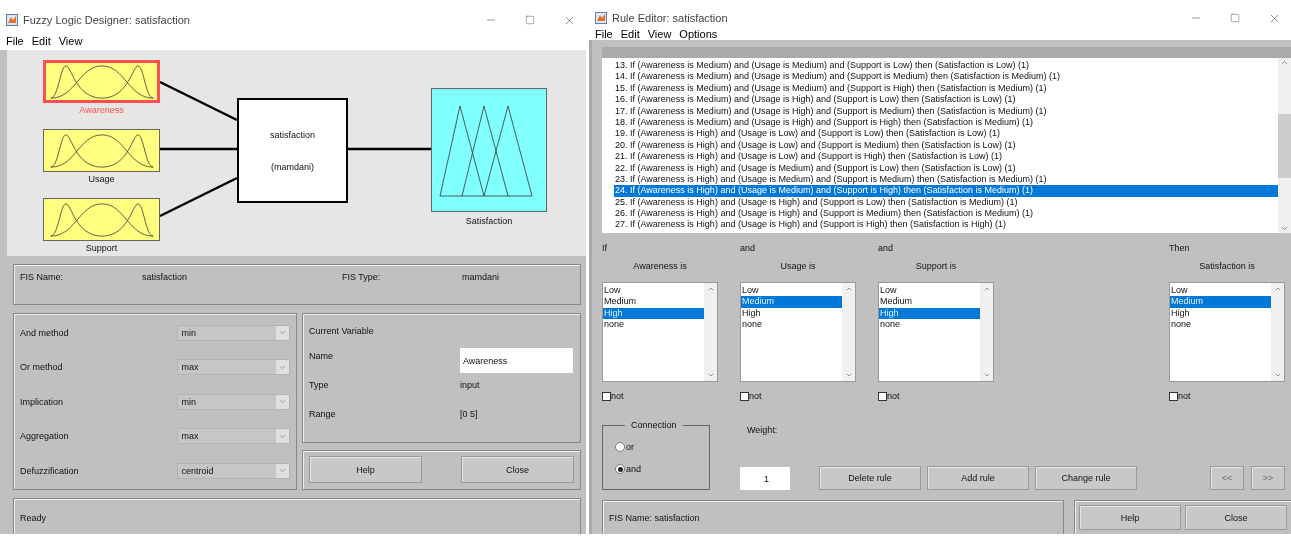 The height and width of the screenshot is (542, 1291). I want to click on radio-label: or, so click(630, 447).